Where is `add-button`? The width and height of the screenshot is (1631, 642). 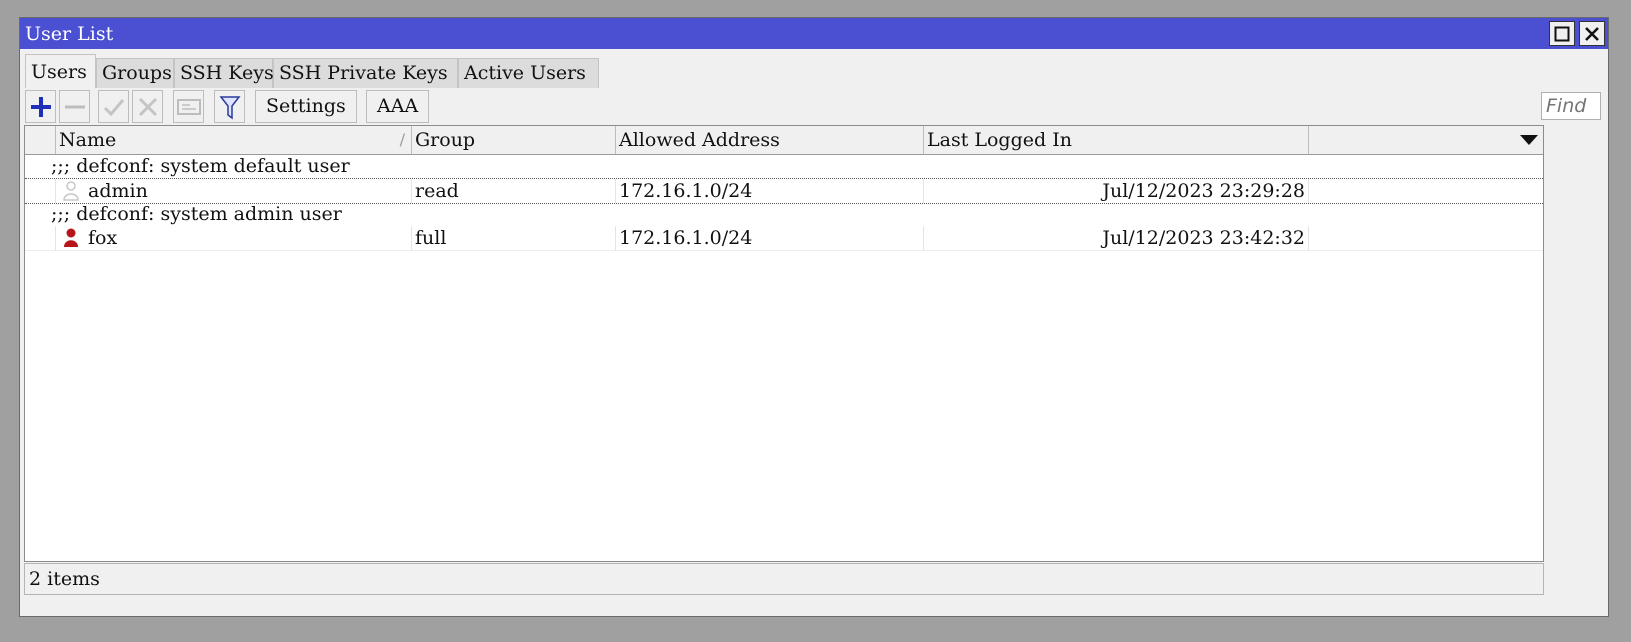
add-button is located at coordinates (40, 106).